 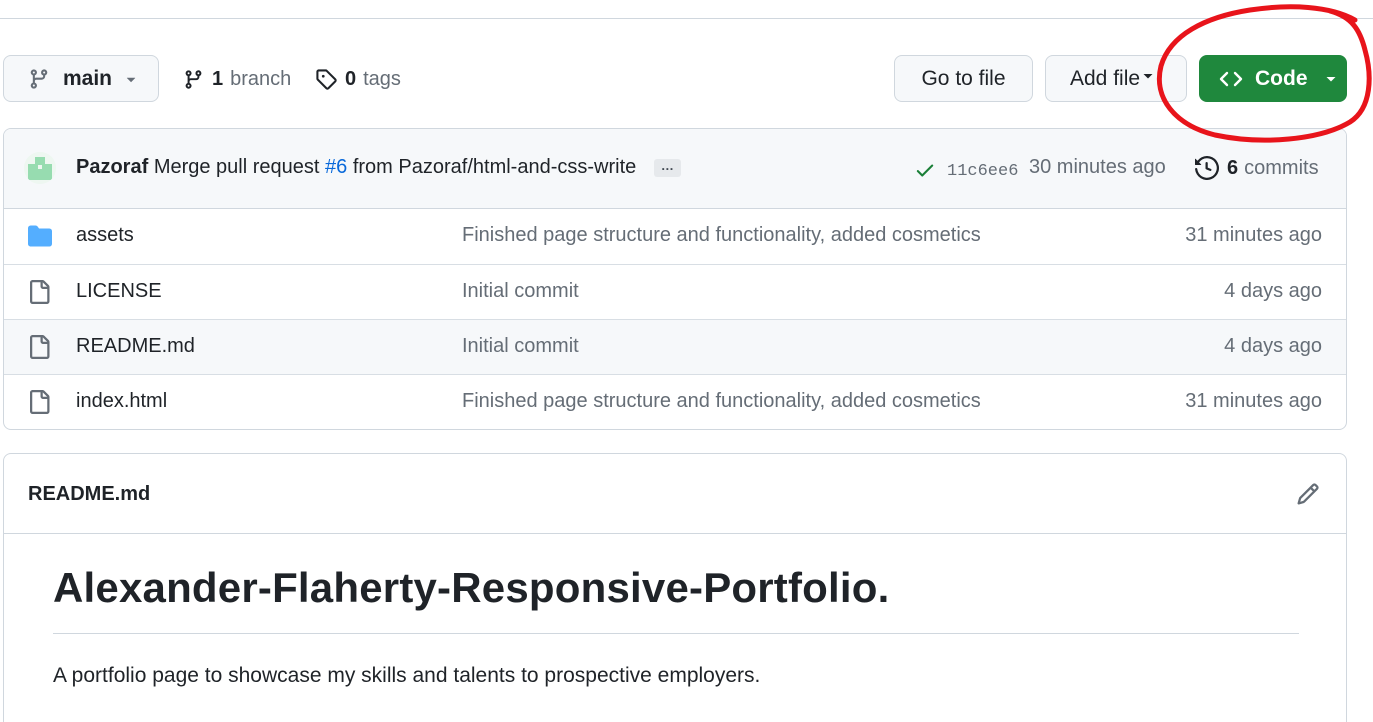 What do you see at coordinates (1281, 78) in the screenshot?
I see `code-button-label: Code` at bounding box center [1281, 78].